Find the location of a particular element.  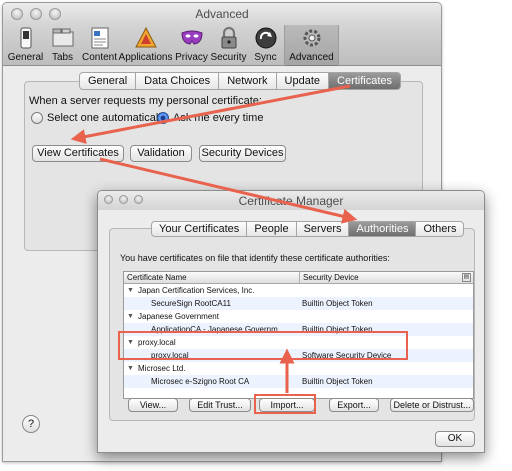

toolbar-sync: Sync is located at coordinates (265, 45).